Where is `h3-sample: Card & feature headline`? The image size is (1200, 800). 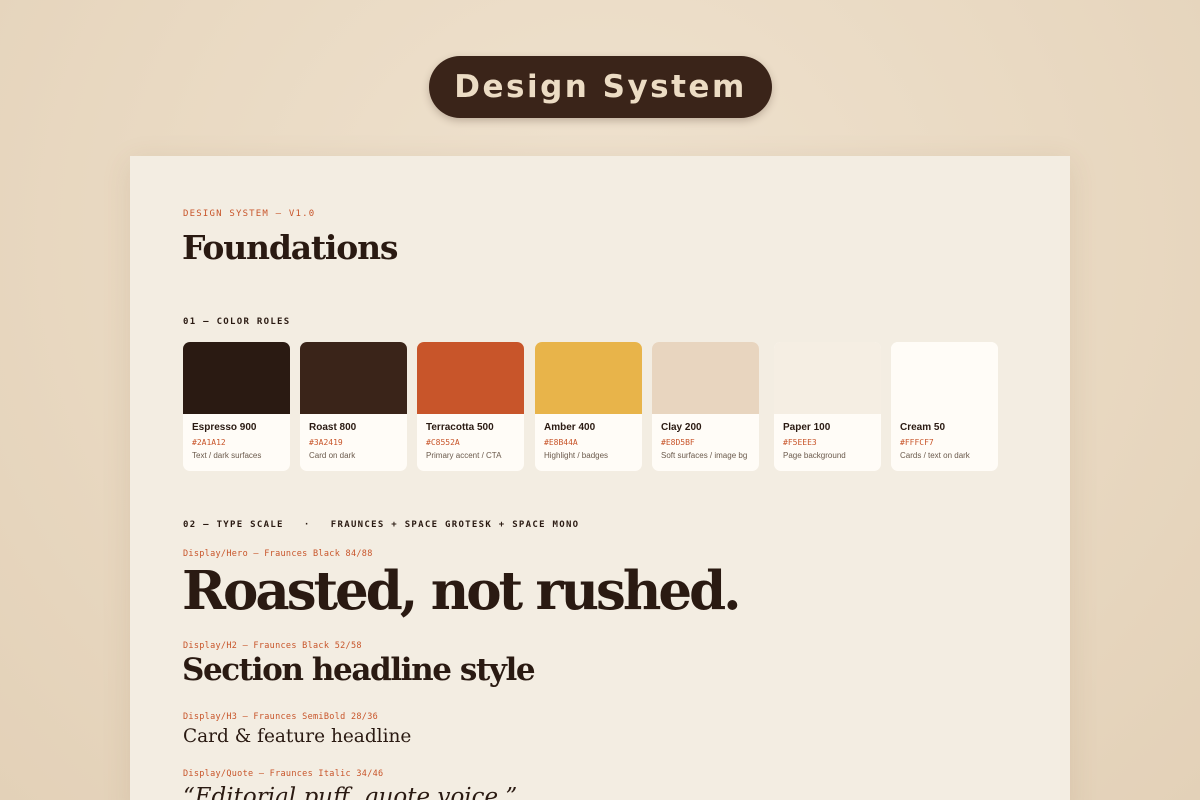
h3-sample: Card & feature headline is located at coordinates (297, 736).